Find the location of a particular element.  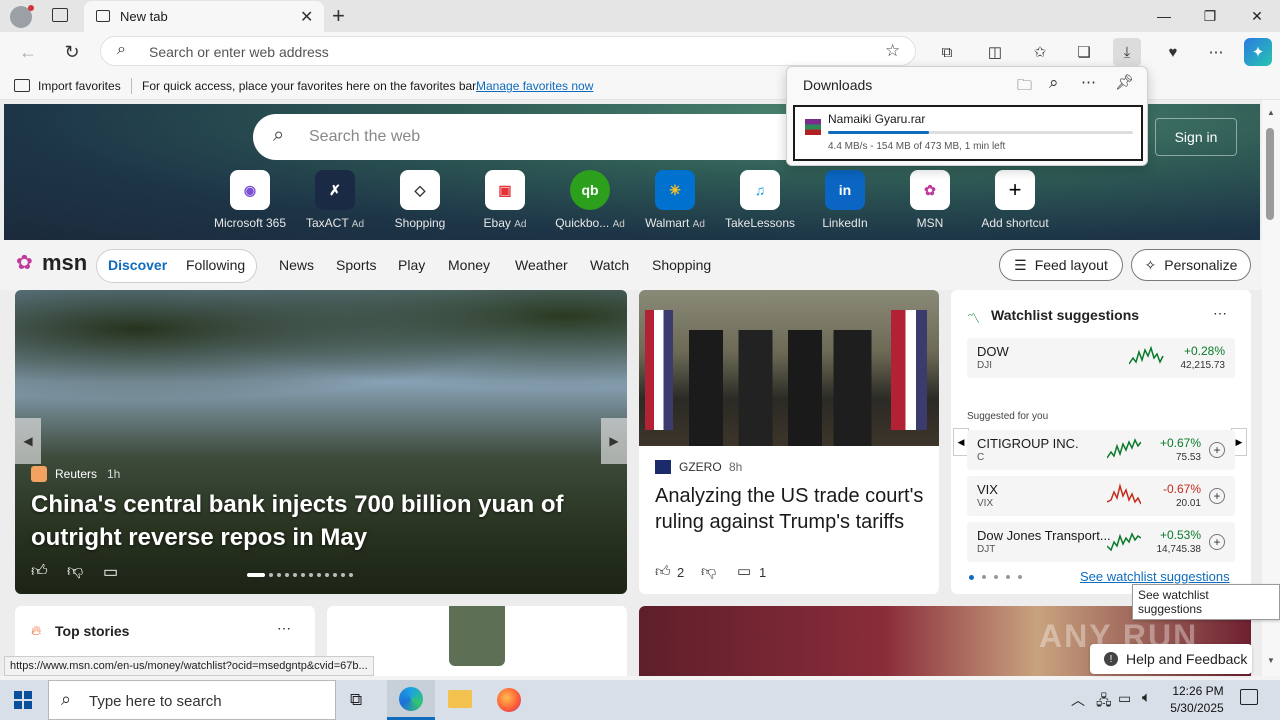

nav-weather: Weather is located at coordinates (541, 265).